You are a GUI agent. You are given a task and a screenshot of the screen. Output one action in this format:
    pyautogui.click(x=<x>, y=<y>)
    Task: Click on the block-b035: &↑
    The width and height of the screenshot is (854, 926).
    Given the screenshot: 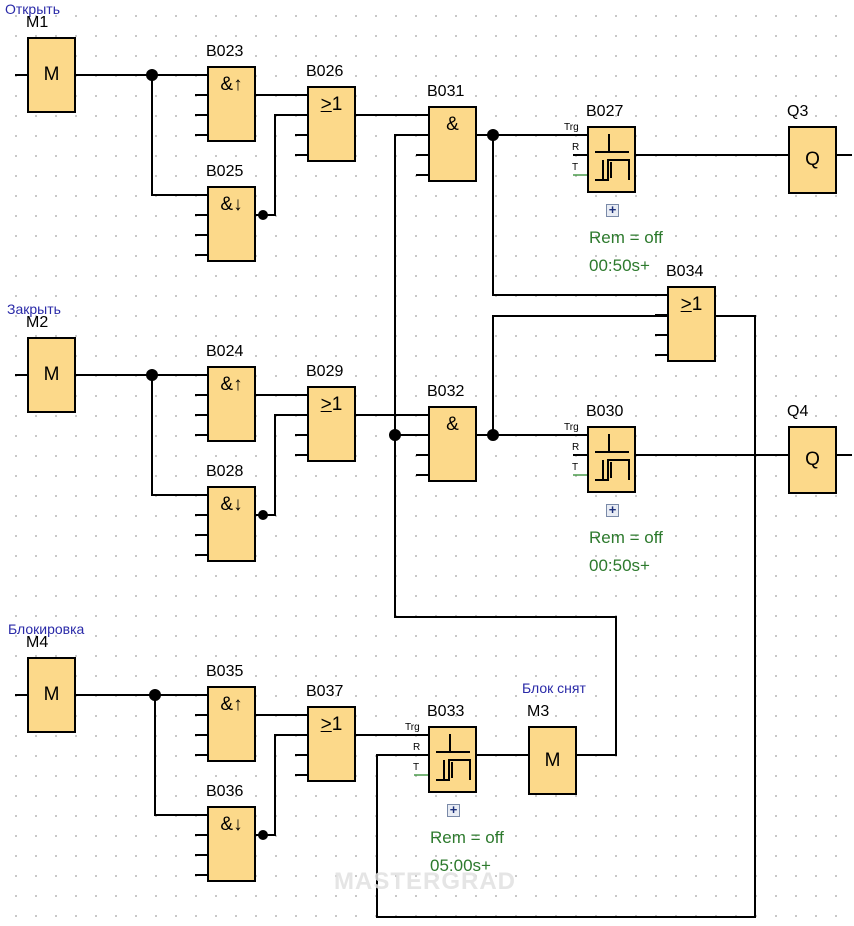 What is the action you would take?
    pyautogui.click(x=231, y=724)
    